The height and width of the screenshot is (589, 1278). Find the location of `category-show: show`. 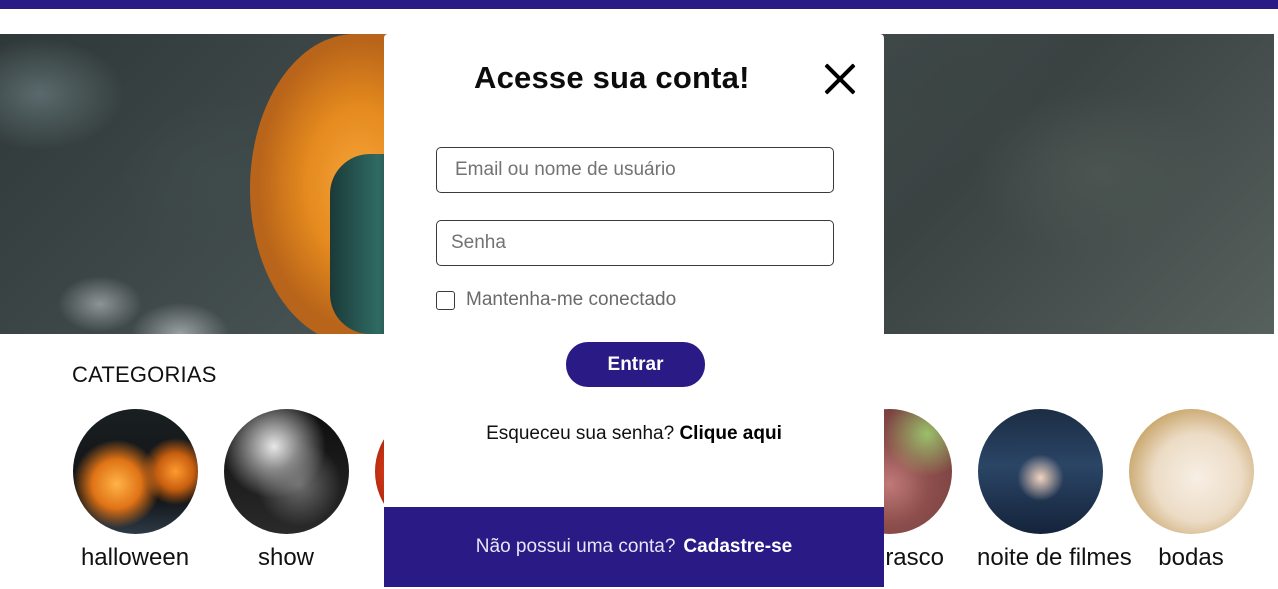

category-show: show is located at coordinates (286, 490).